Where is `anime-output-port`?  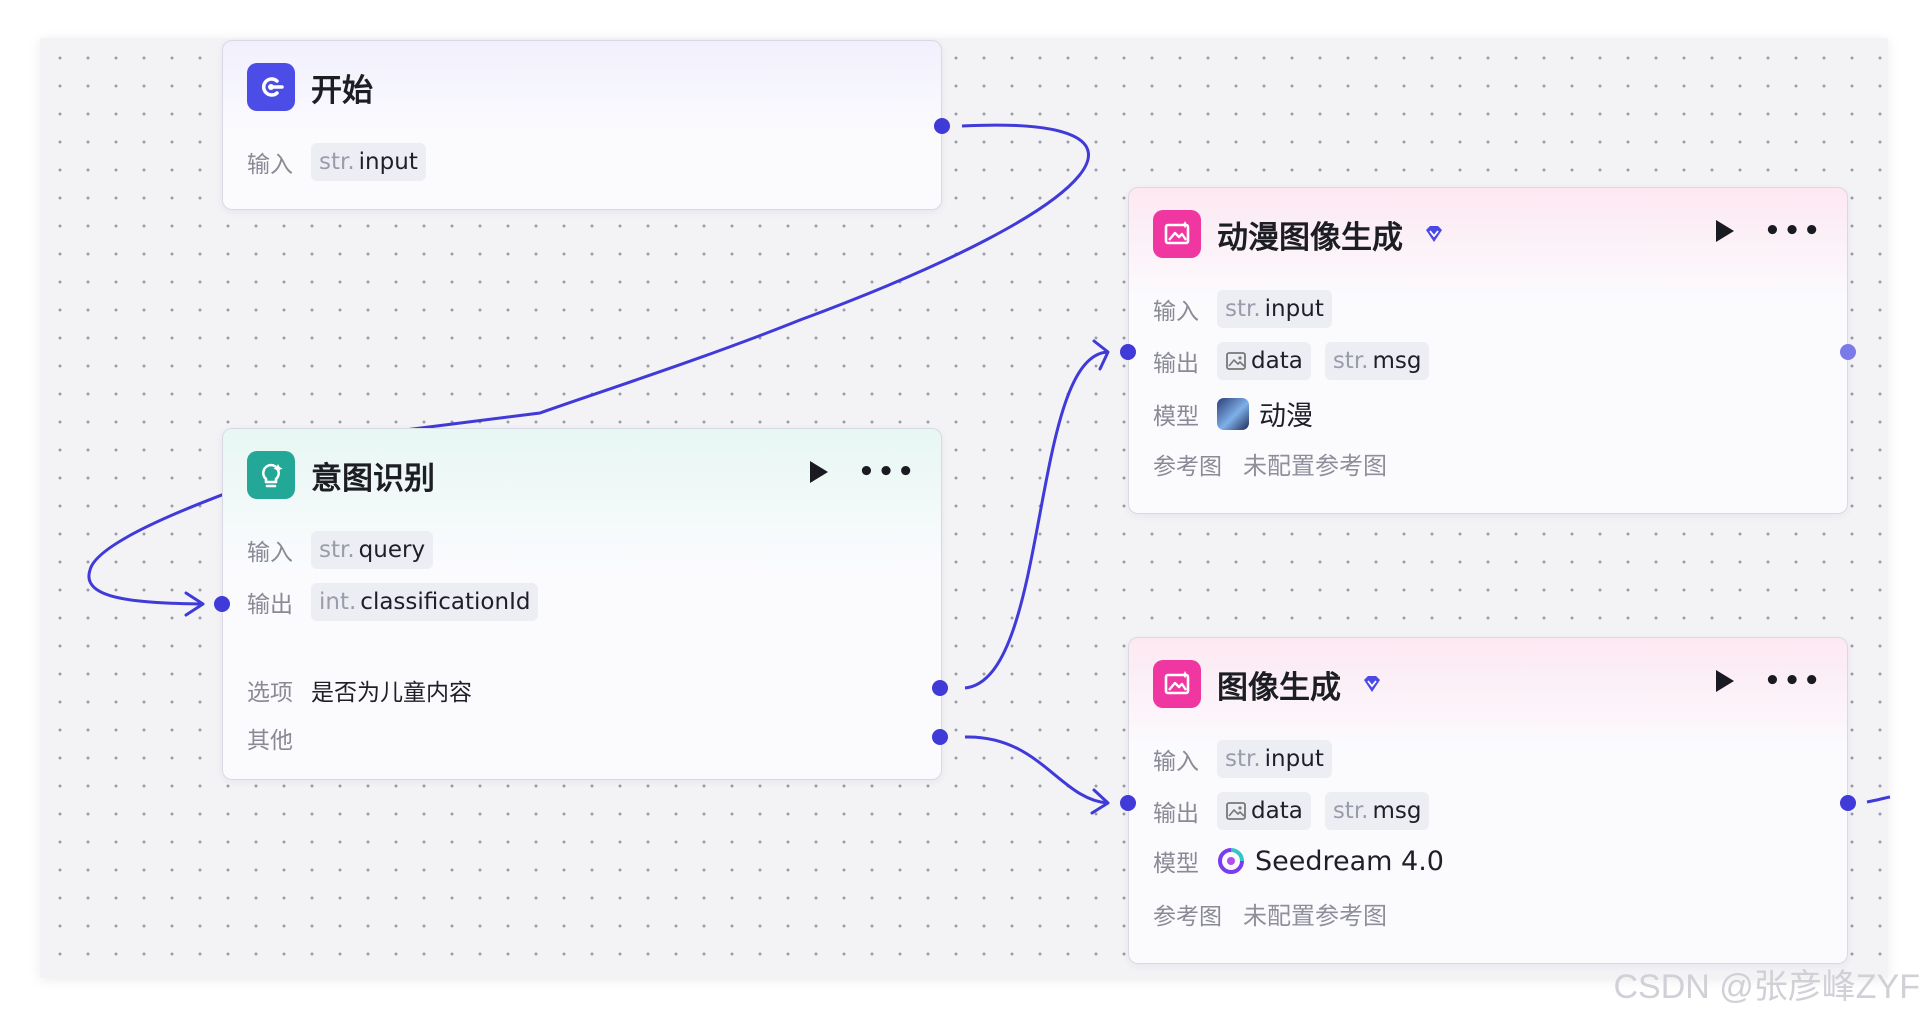 anime-output-port is located at coordinates (1848, 352).